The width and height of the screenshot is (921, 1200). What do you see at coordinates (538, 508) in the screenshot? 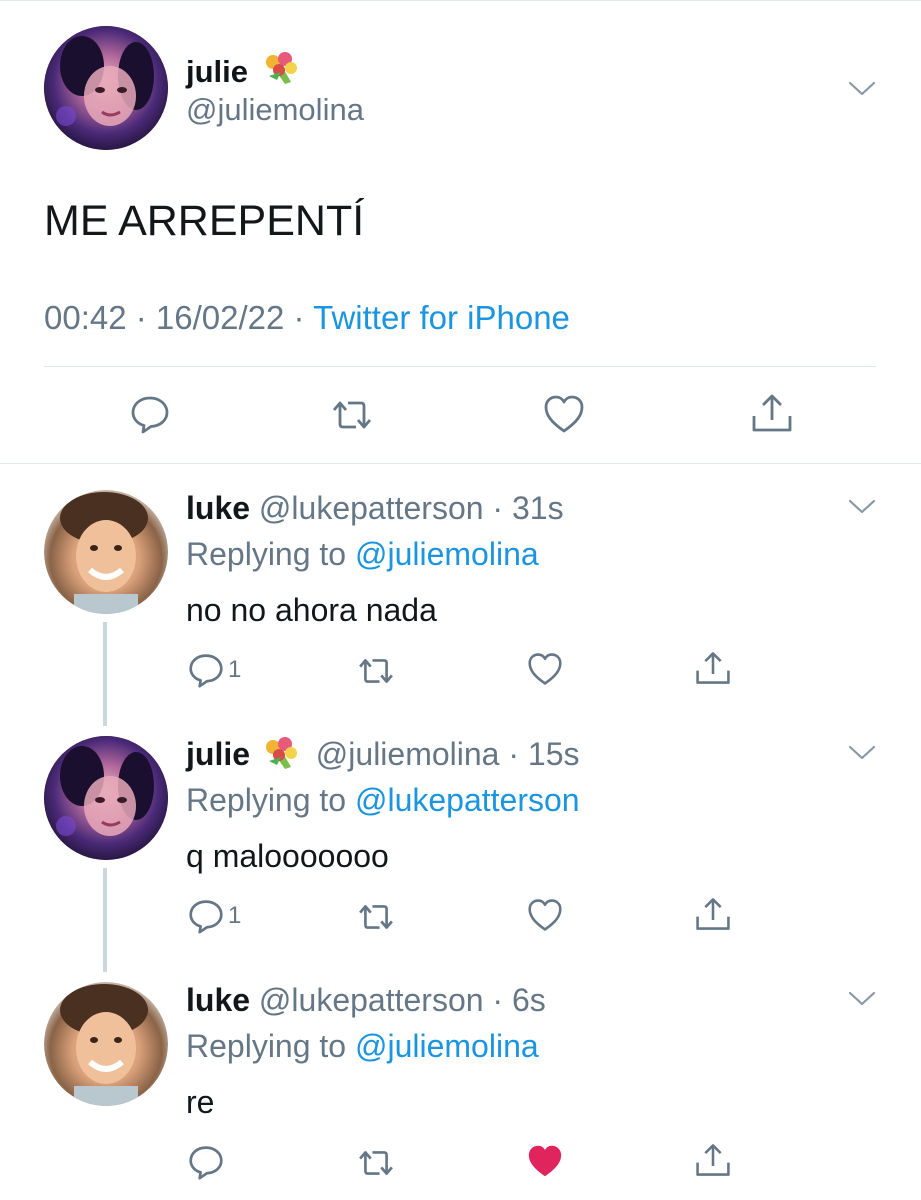
I see `timestamp: 31s` at bounding box center [538, 508].